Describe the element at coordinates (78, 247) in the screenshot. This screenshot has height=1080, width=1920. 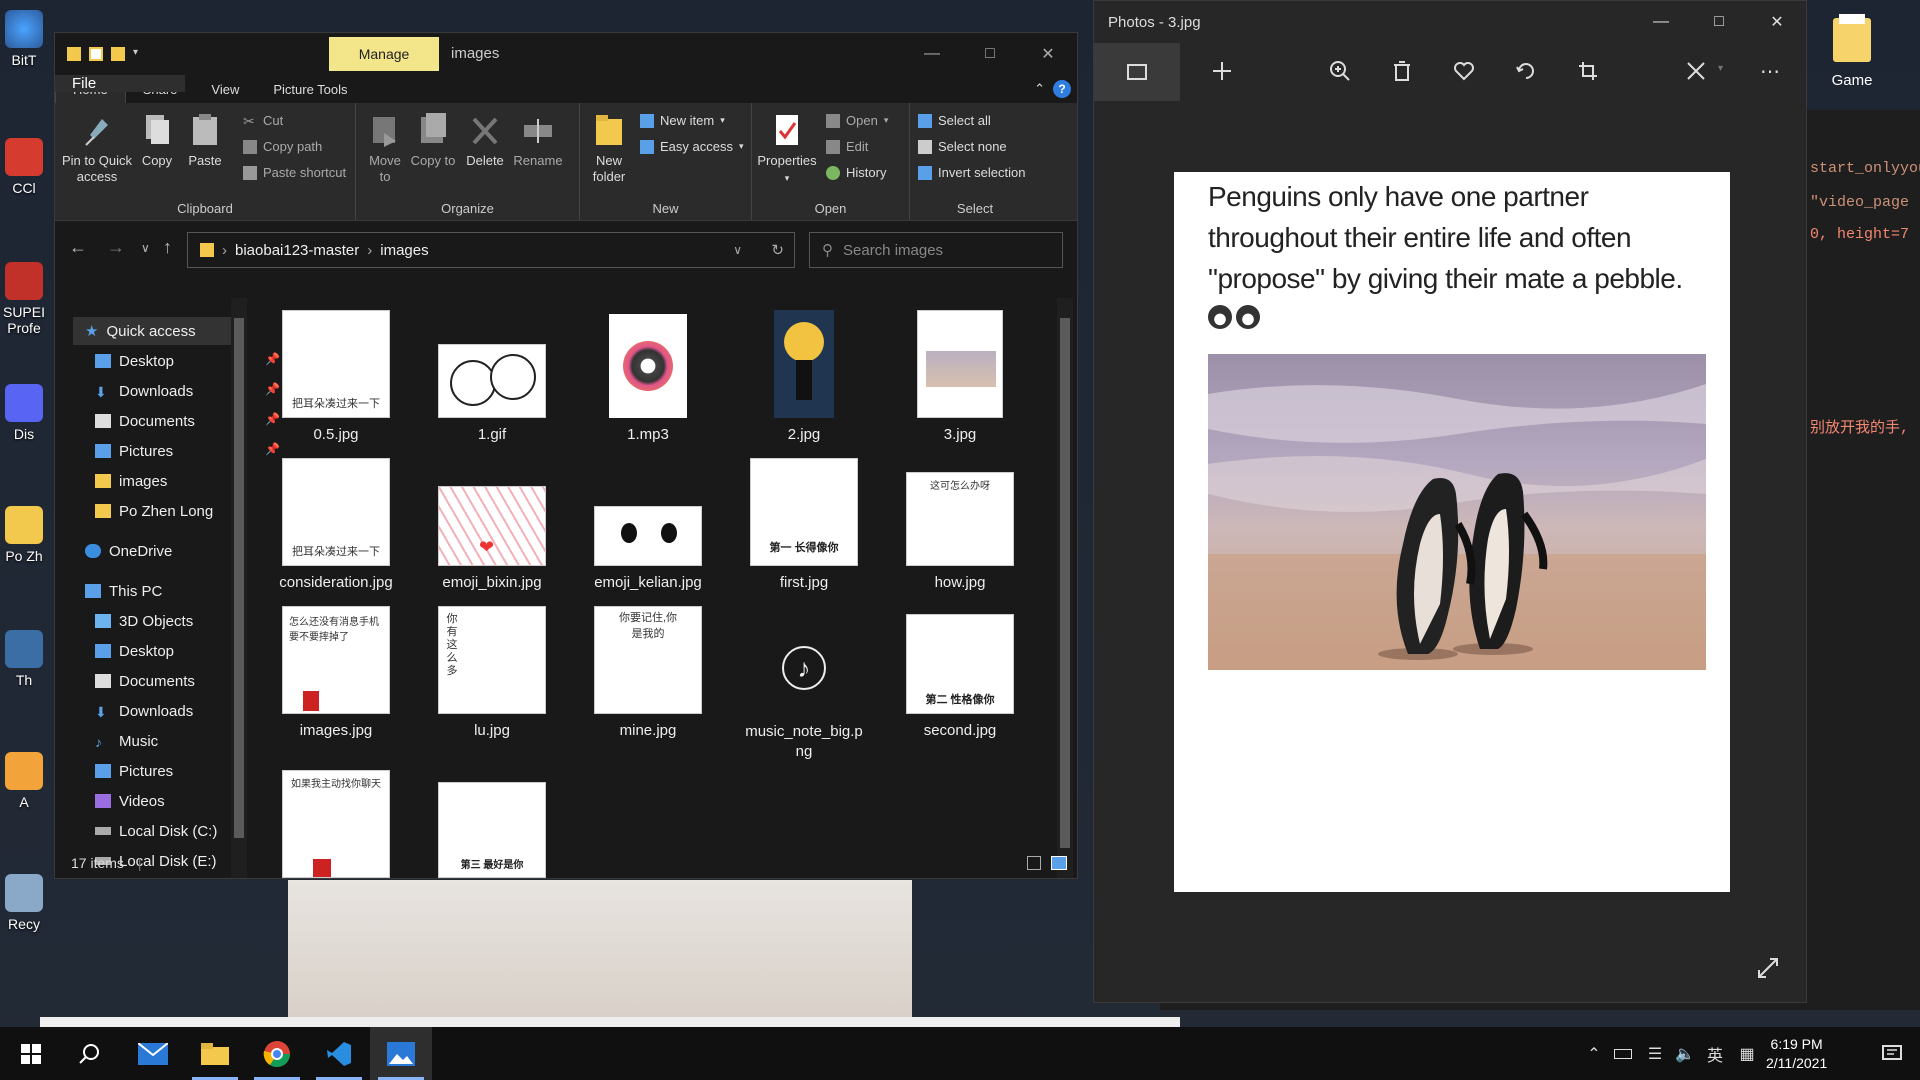
I see `back-button: ←` at that location.